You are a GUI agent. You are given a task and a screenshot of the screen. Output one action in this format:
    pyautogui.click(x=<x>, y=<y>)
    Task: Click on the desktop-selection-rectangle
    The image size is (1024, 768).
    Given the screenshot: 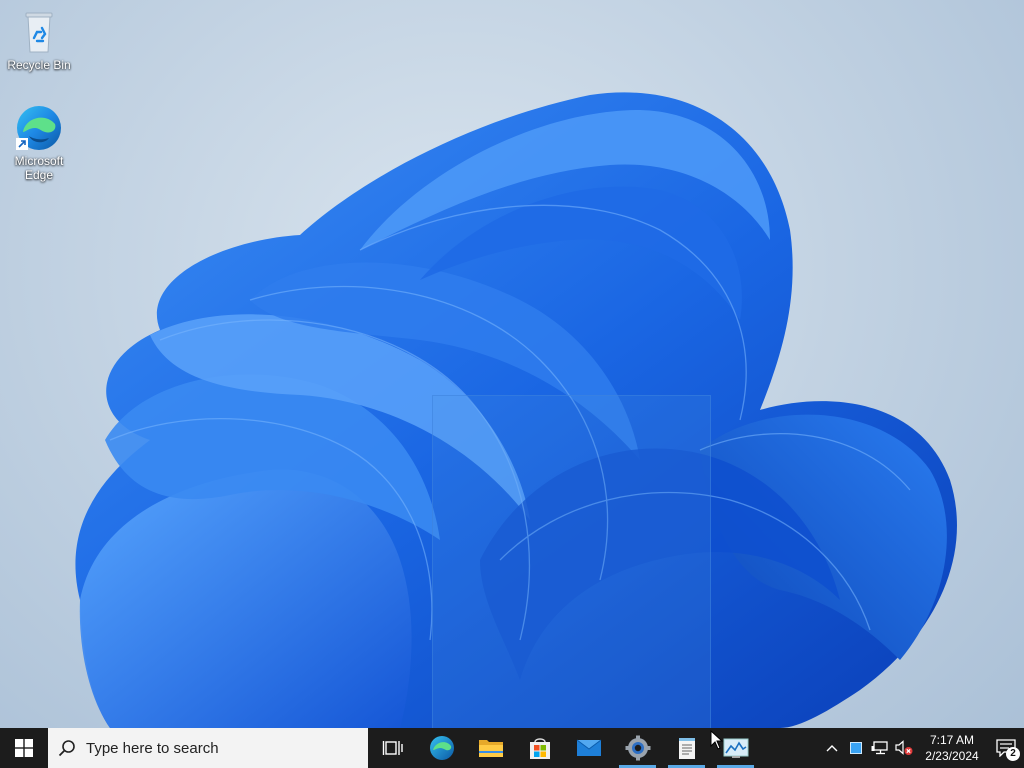 What is the action you would take?
    pyautogui.click(x=571, y=561)
    